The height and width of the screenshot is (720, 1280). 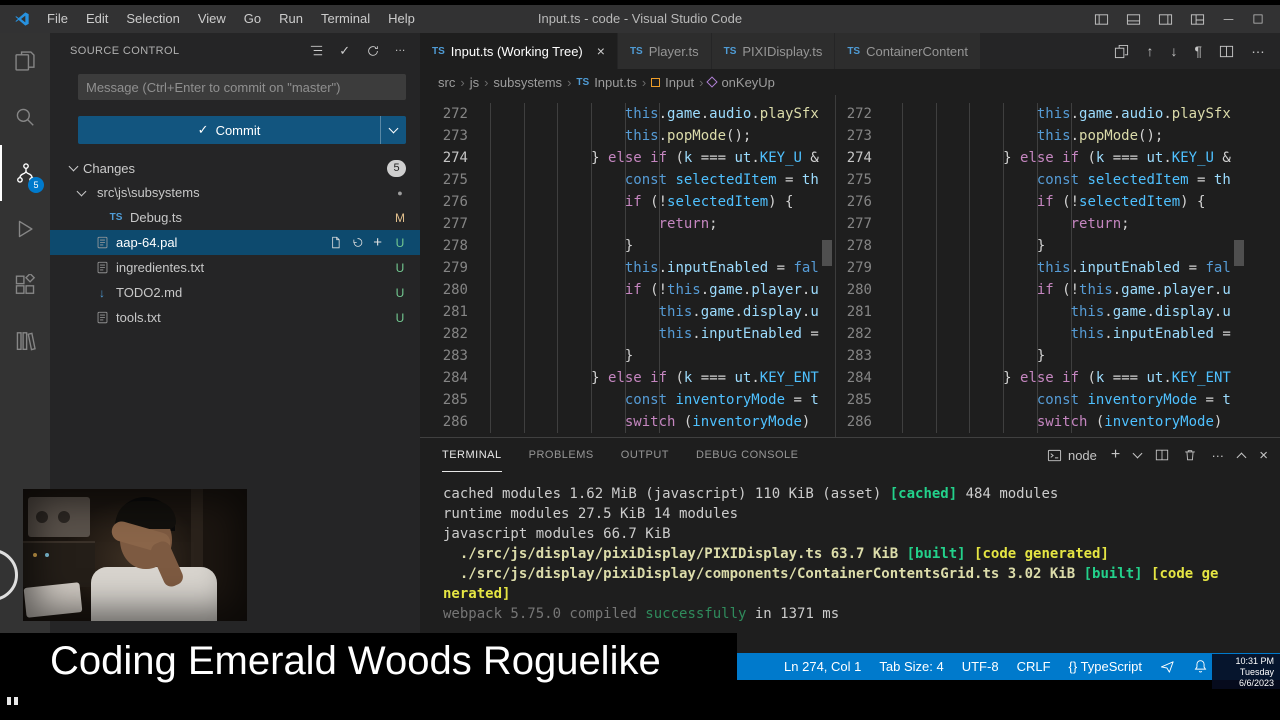 What do you see at coordinates (446, 82) in the screenshot?
I see `breadcrumb-src: src` at bounding box center [446, 82].